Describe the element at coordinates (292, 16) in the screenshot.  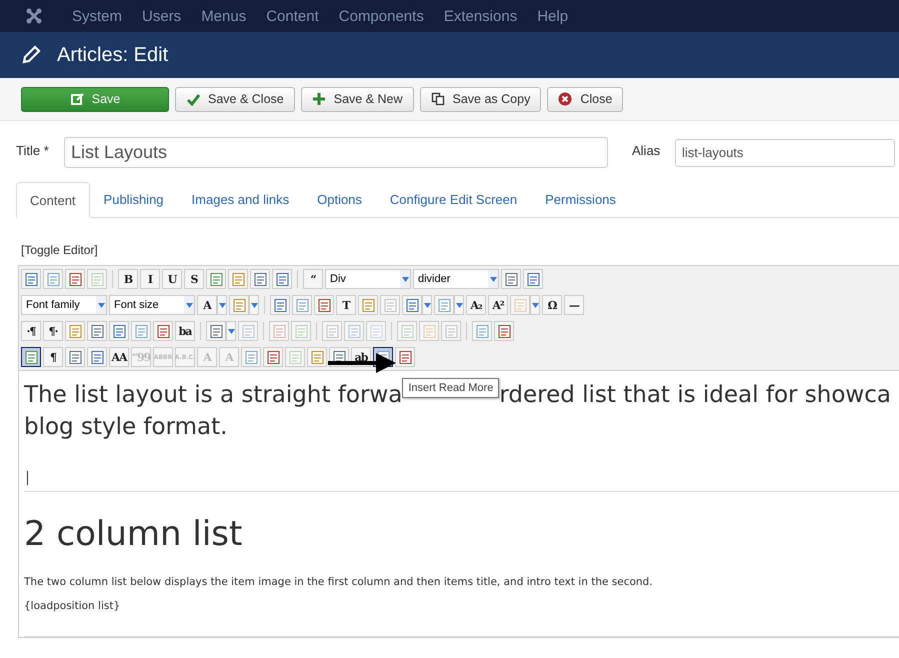
I see `menu-item: Content` at that location.